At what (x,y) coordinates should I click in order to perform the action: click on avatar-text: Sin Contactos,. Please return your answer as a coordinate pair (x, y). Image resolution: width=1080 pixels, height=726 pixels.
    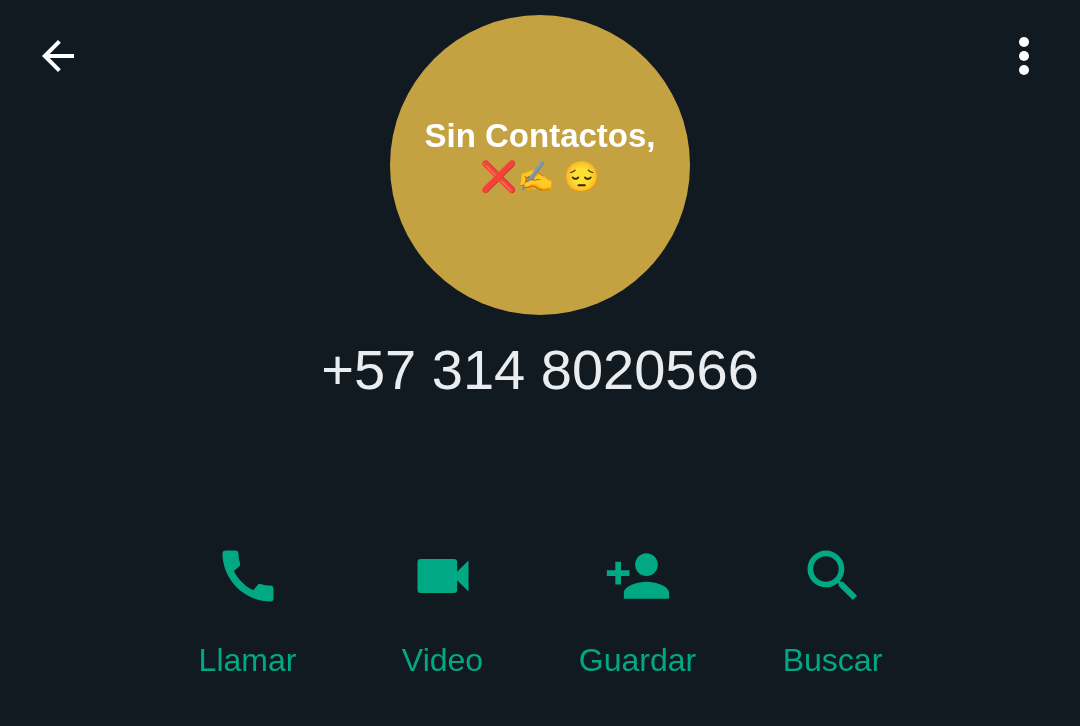
    Looking at the image, I should click on (540, 135).